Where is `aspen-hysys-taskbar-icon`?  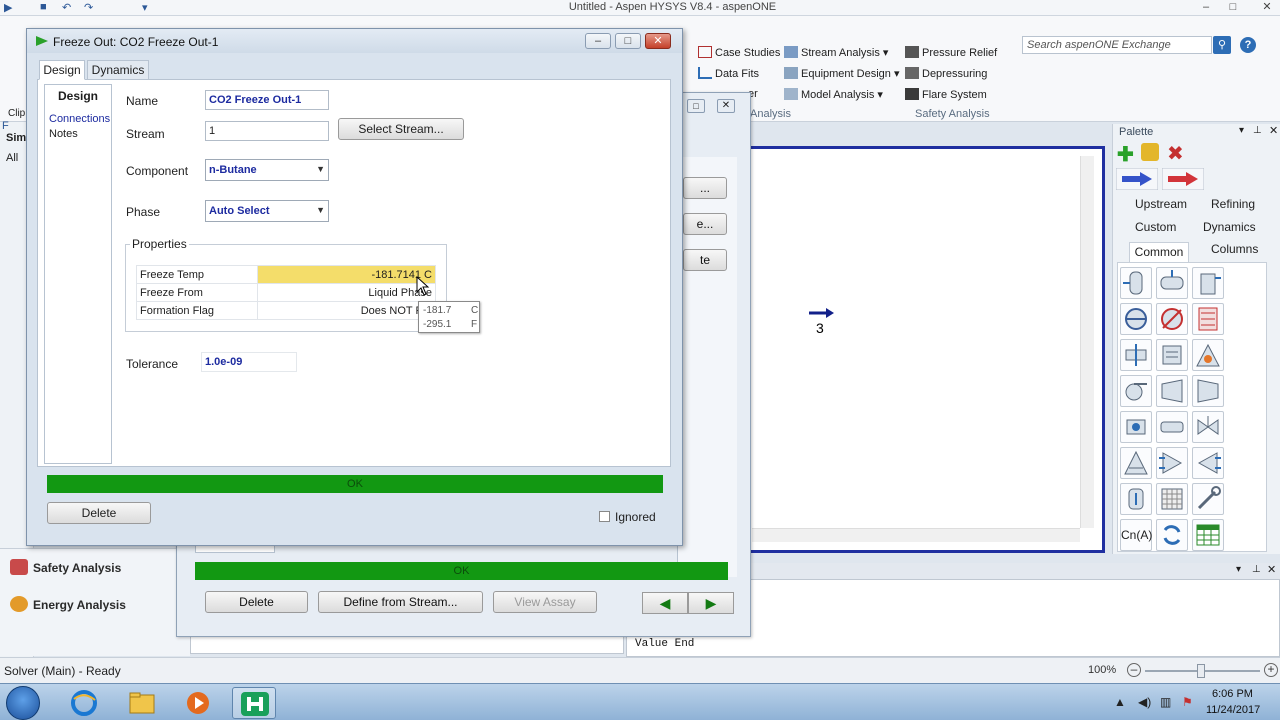
aspen-hysys-taskbar-icon is located at coordinates (254, 703).